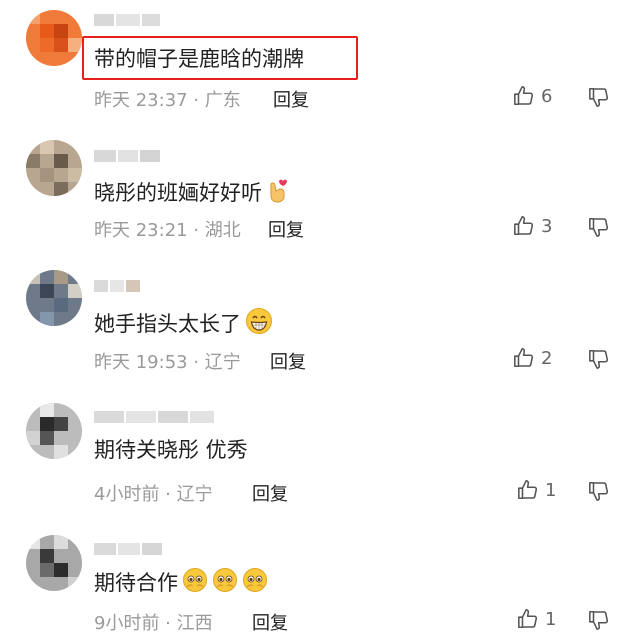  I want to click on highlight-box, so click(220, 58).